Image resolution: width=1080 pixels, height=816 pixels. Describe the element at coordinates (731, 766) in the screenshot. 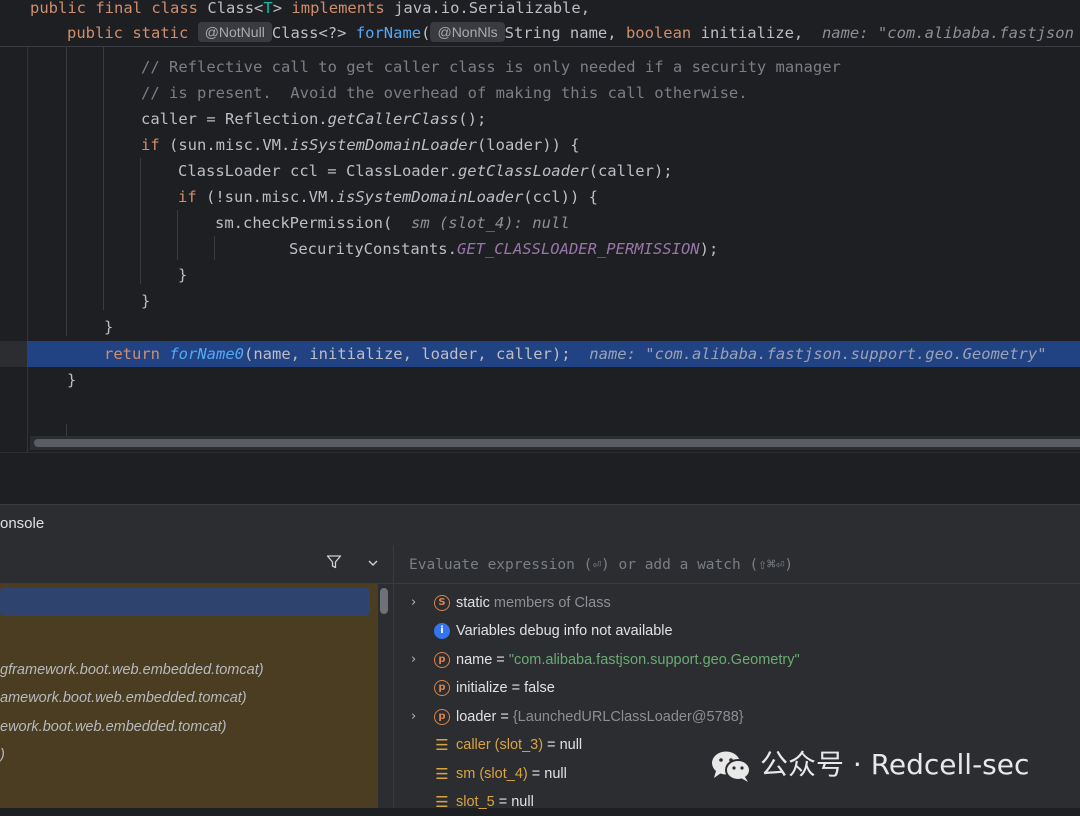

I see `wechat-icon` at that location.